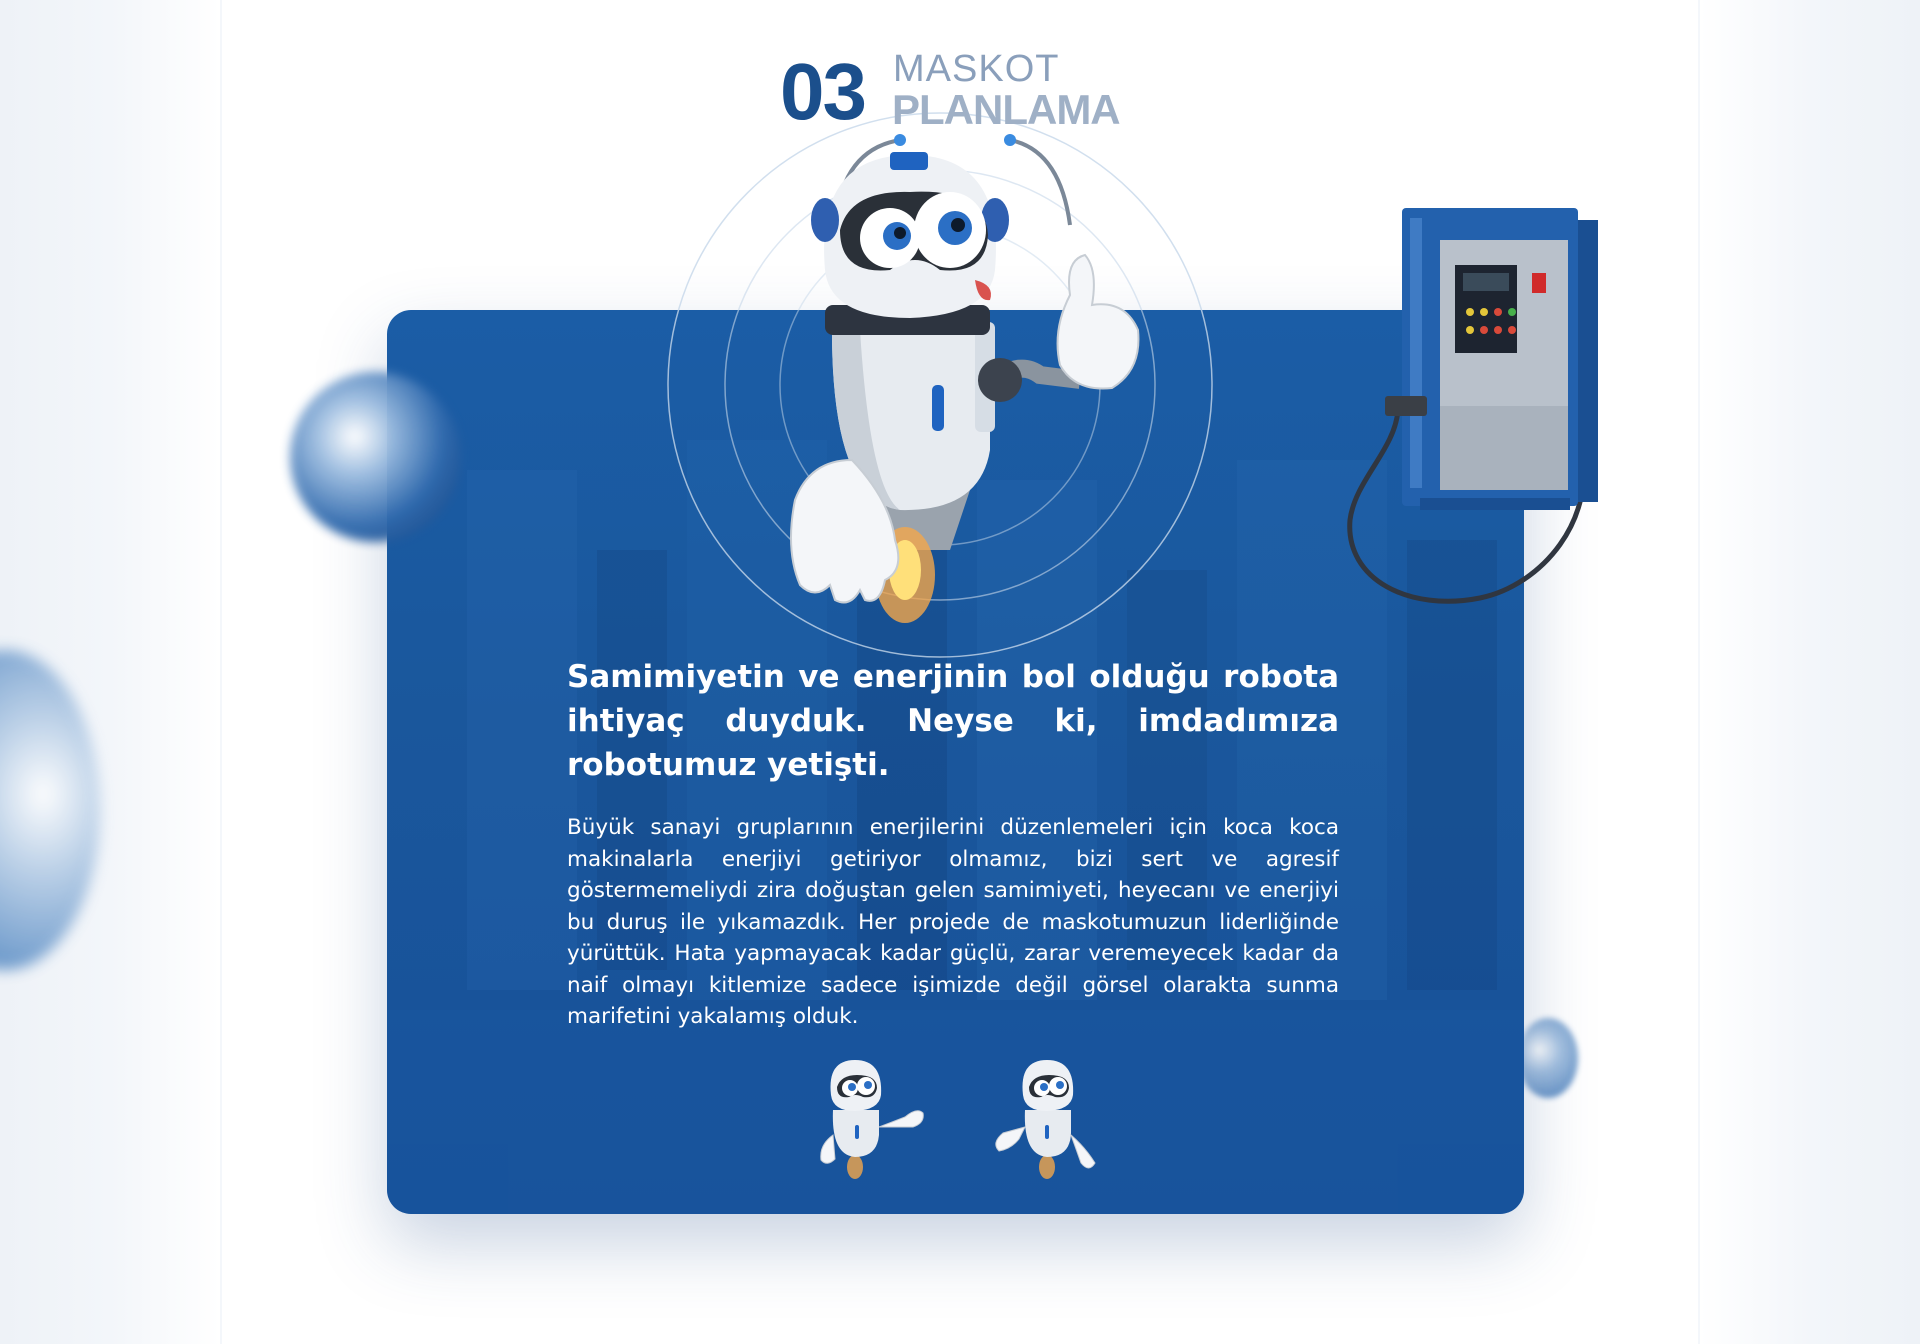 The image size is (1920, 1344). I want to click on section-heading: 03 MASKOT PLANLAMA, so click(960, 89).